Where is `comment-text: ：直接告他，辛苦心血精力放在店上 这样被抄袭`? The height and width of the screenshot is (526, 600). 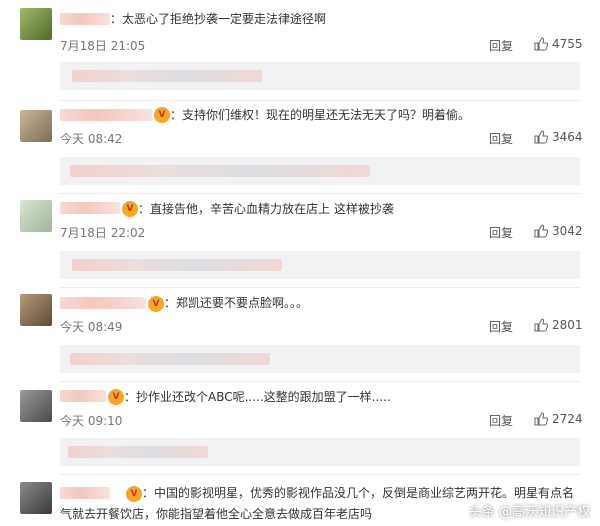 comment-text: ：直接告他，辛苦心血精力放在店上 这样被抄袭 is located at coordinates (266, 209).